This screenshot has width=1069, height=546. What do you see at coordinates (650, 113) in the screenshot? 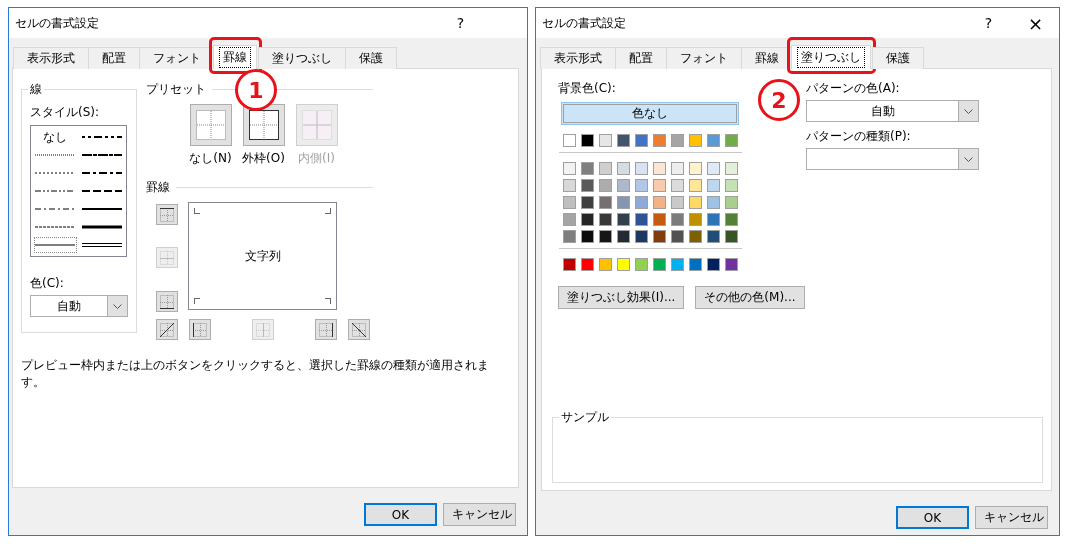
I see `no-color-button: 色なし` at bounding box center [650, 113].